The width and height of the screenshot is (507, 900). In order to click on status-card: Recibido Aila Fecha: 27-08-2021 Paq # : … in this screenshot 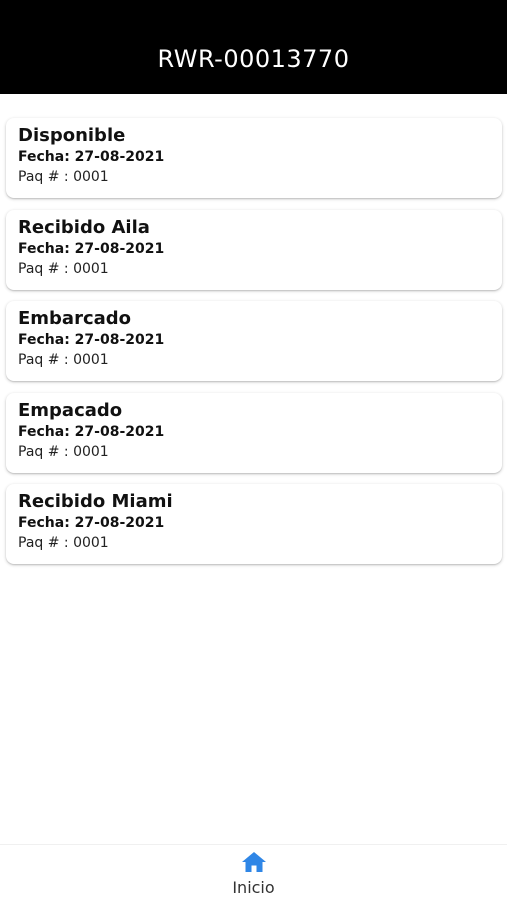, I will do `click(254, 249)`.